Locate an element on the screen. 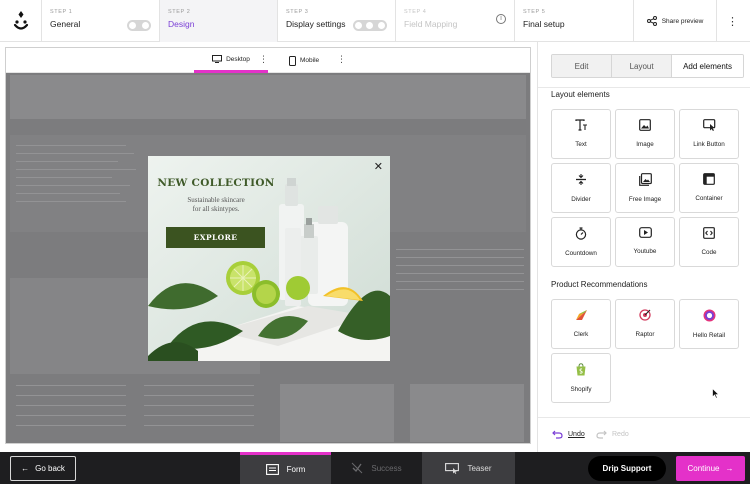 The image size is (750, 484). tab-form: Form is located at coordinates (285, 468).